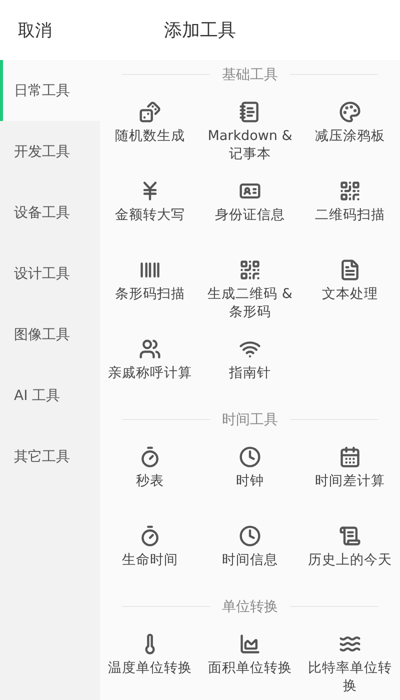 The height and width of the screenshot is (700, 400). Describe the element at coordinates (350, 112) in the screenshot. I see `palette-icon` at that location.